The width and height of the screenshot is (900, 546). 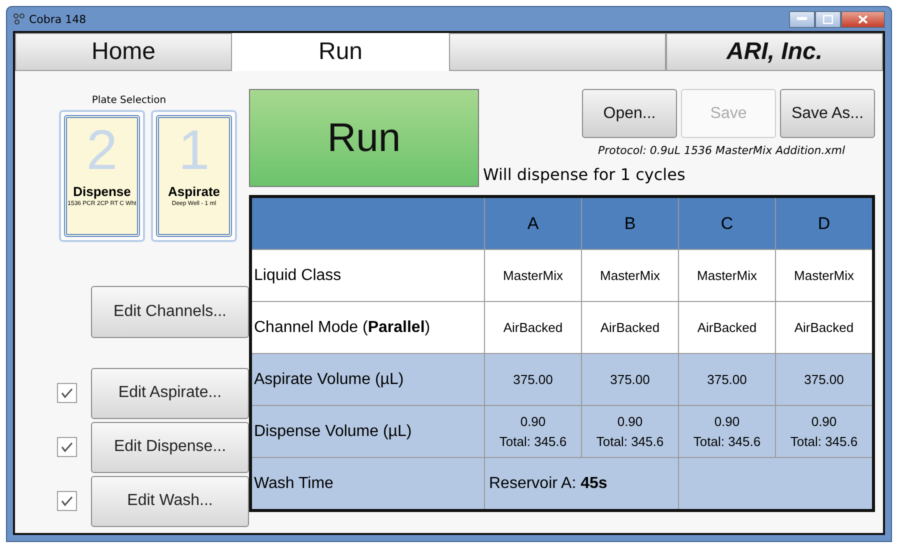 I want to click on minimize-button, so click(x=802, y=19).